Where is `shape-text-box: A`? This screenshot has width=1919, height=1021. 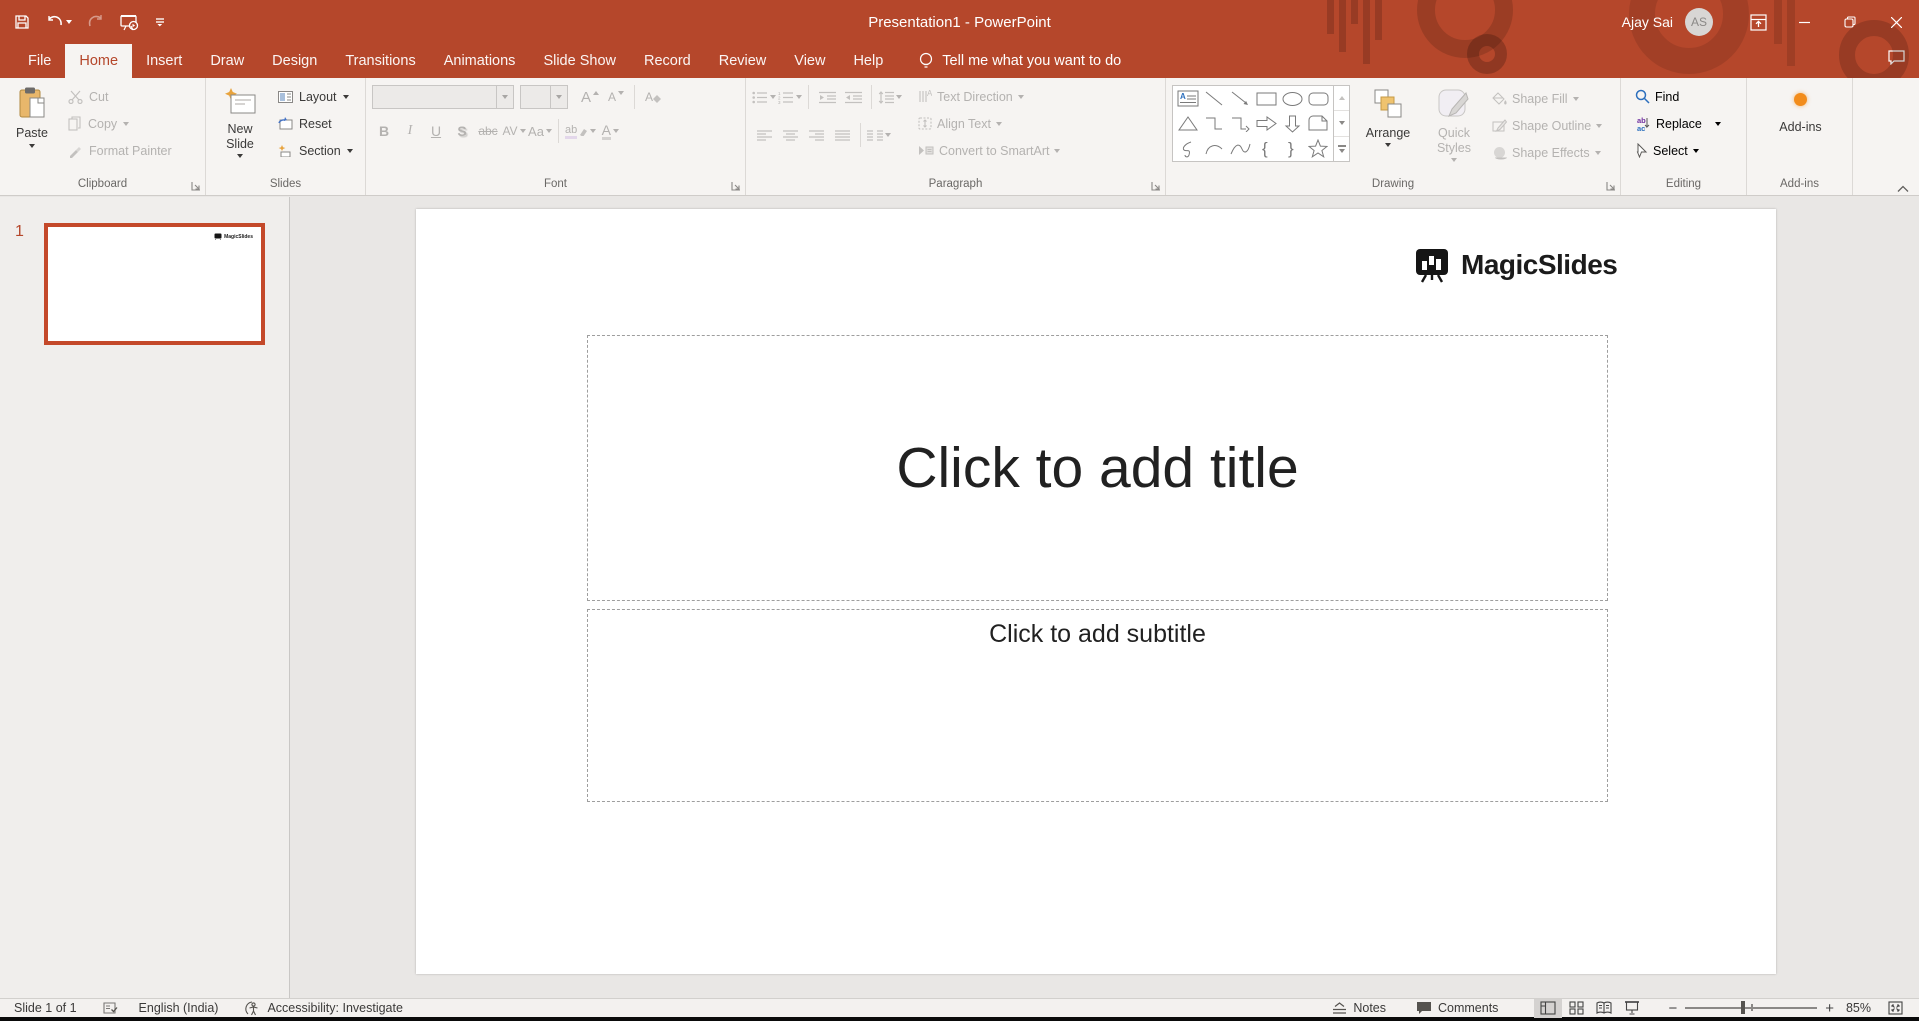
shape-text-box: A is located at coordinates (1188, 98).